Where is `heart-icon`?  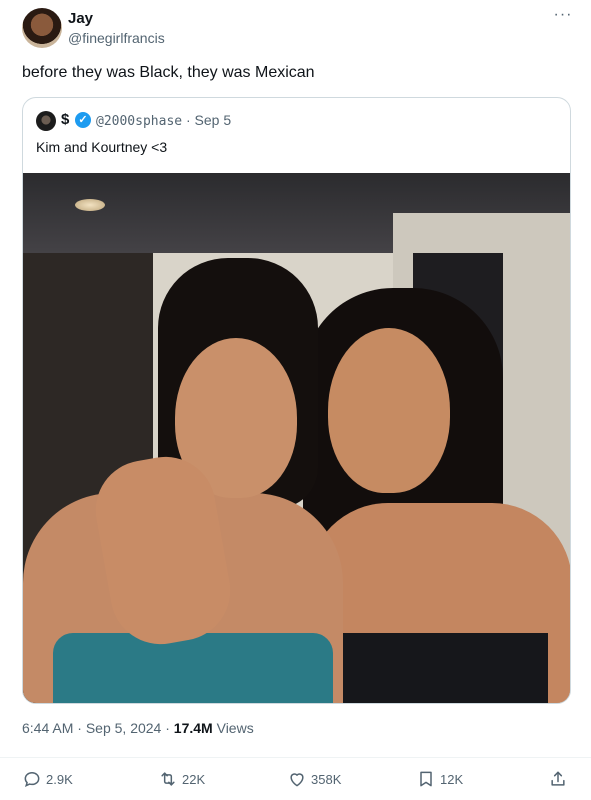 heart-icon is located at coordinates (297, 780).